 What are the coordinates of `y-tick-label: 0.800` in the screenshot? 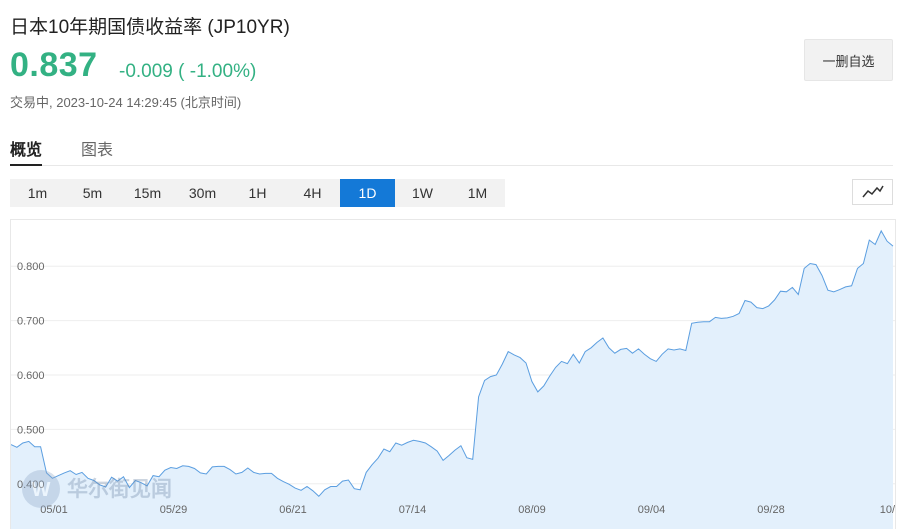 It's located at (31, 267).